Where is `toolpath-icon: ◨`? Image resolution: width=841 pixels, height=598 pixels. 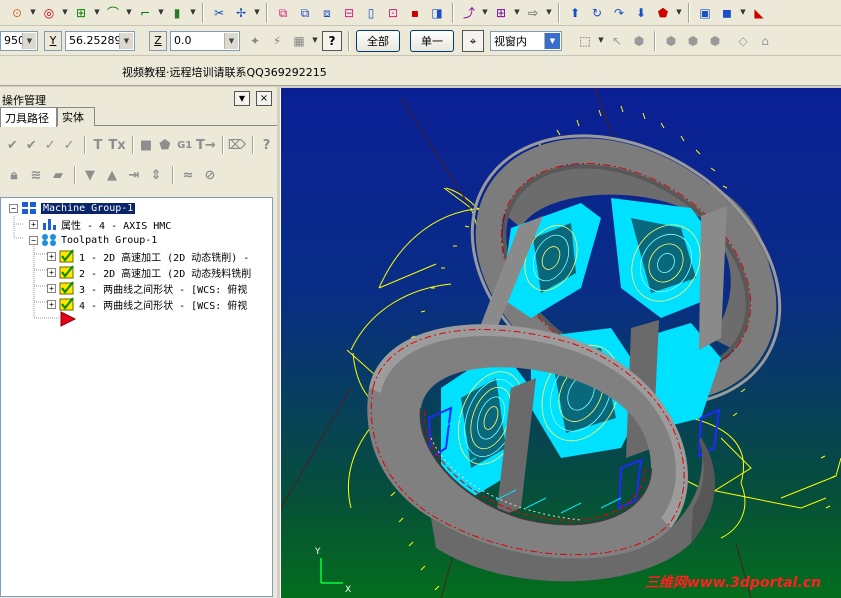
toolpath-icon: ◨ is located at coordinates (437, 13).